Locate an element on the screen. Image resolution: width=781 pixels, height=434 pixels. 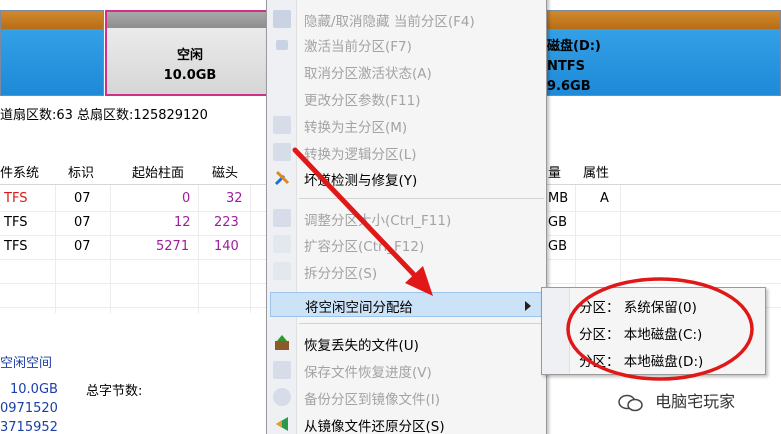
free-size: 10.0GB is located at coordinates (190, 75).